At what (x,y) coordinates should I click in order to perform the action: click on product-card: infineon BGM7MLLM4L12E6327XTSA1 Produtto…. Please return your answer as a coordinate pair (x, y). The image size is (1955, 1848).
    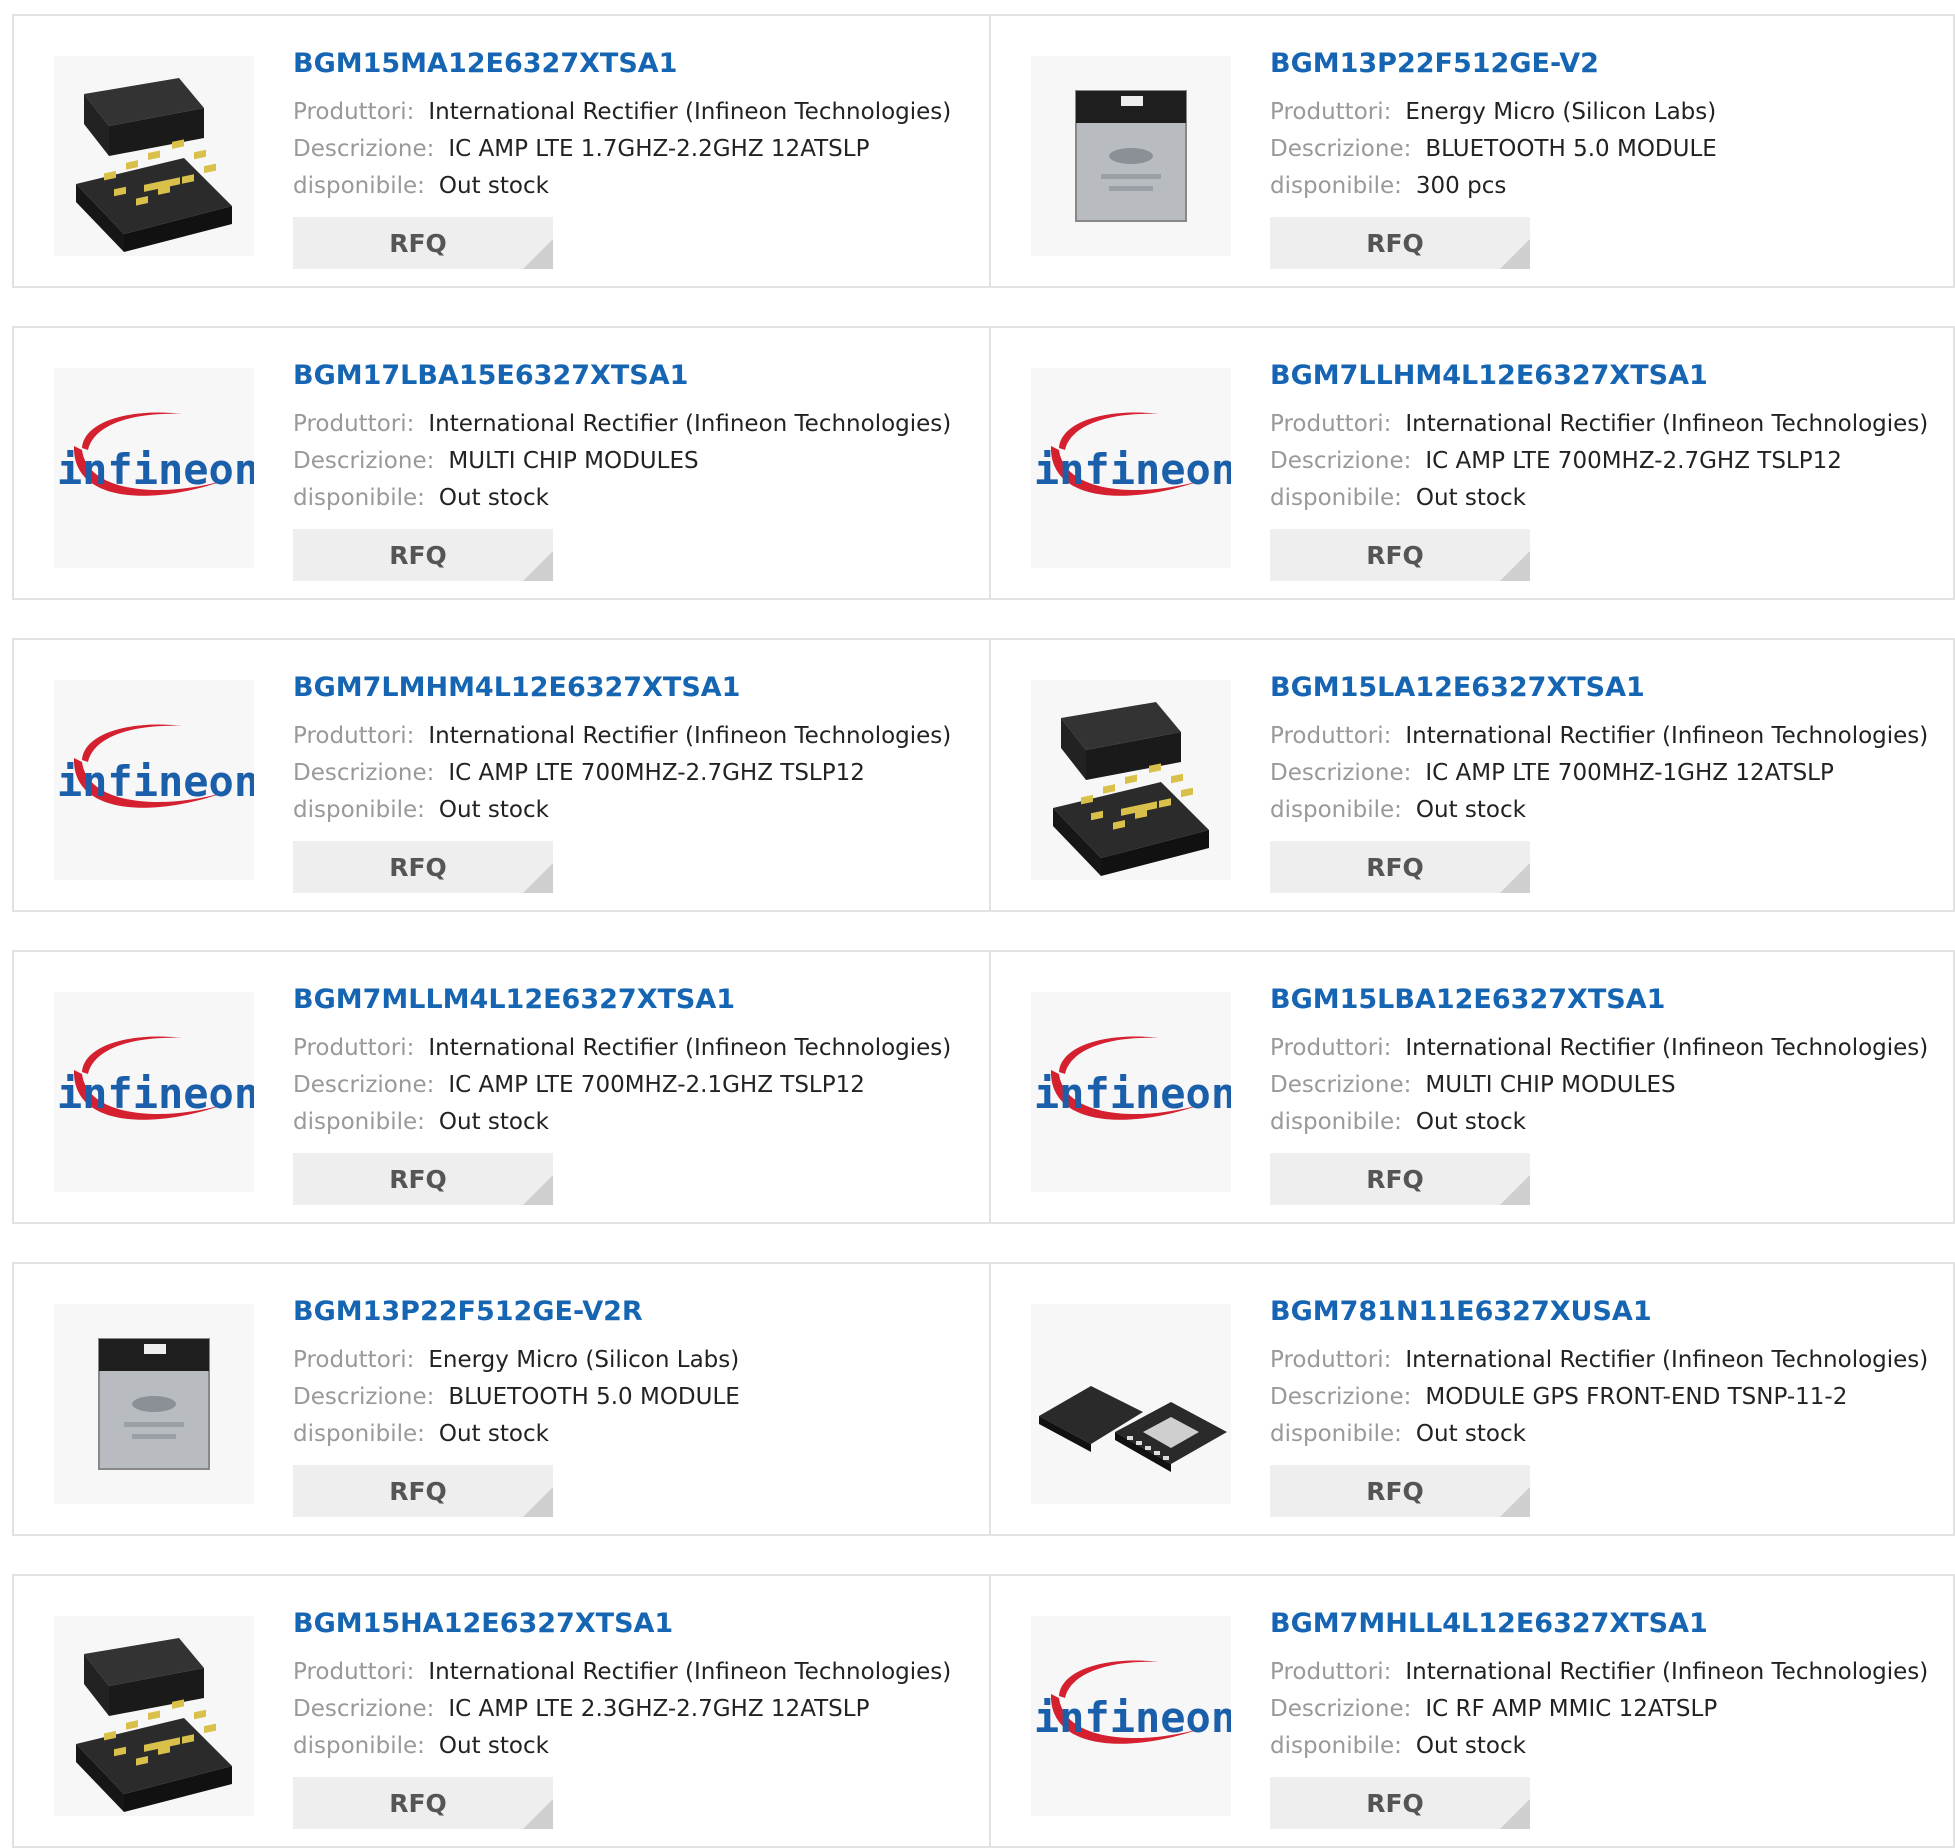
    Looking at the image, I should click on (501, 1087).